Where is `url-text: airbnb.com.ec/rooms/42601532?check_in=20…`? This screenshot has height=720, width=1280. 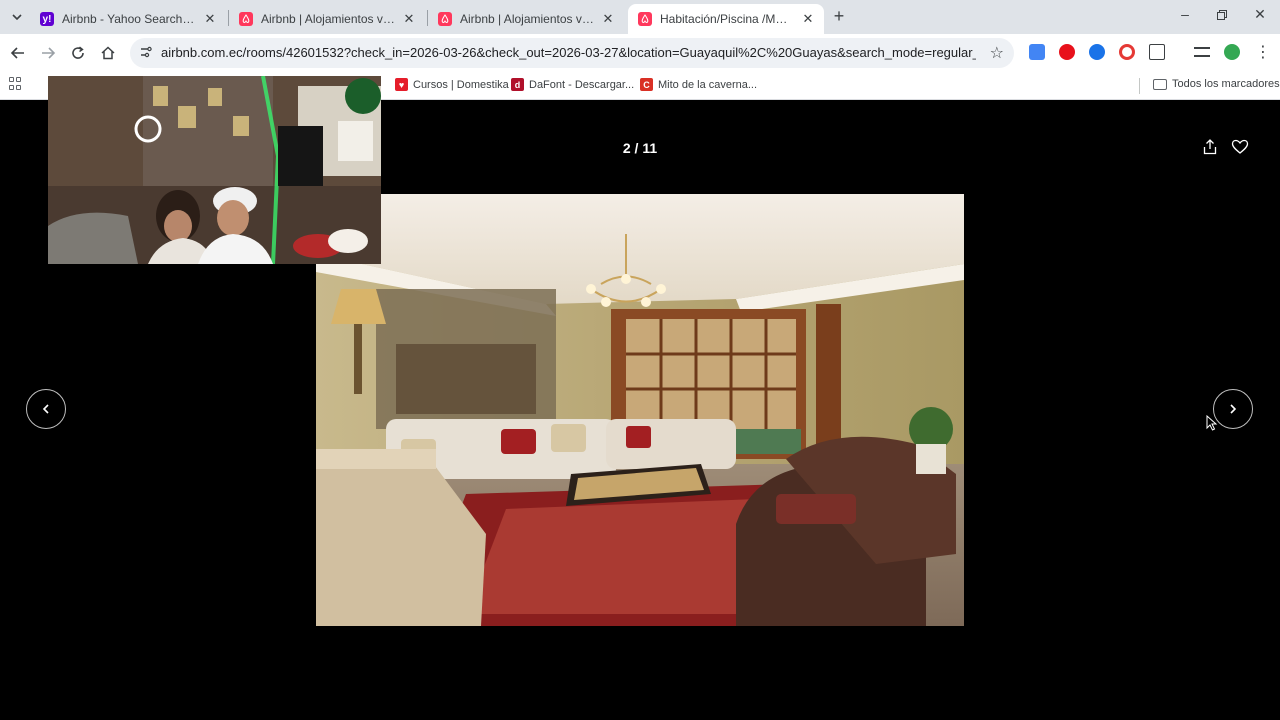
url-text: airbnb.com.ec/rooms/42601532?check_in=20… is located at coordinates (568, 52).